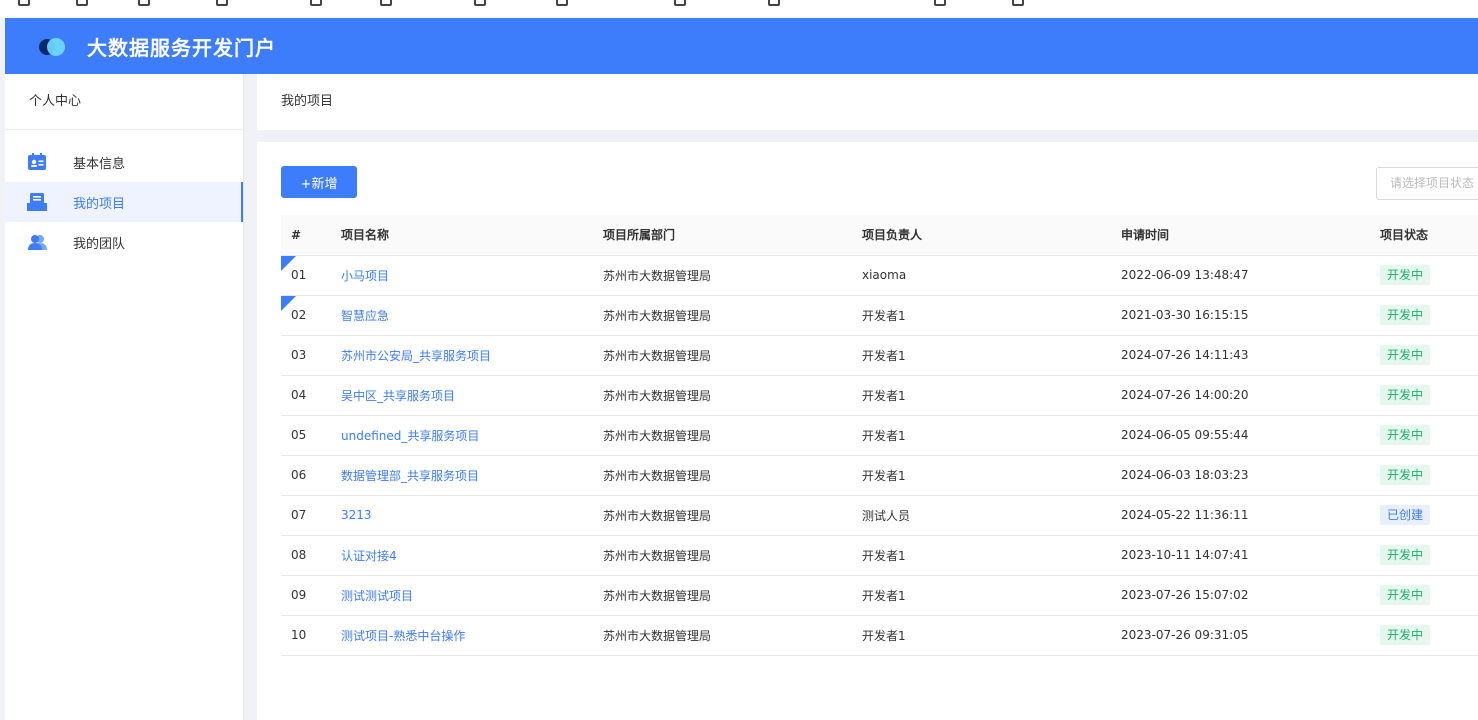 This screenshot has height=720, width=1478. I want to click on project-name-link: undefined_共享服务项目, so click(410, 436).